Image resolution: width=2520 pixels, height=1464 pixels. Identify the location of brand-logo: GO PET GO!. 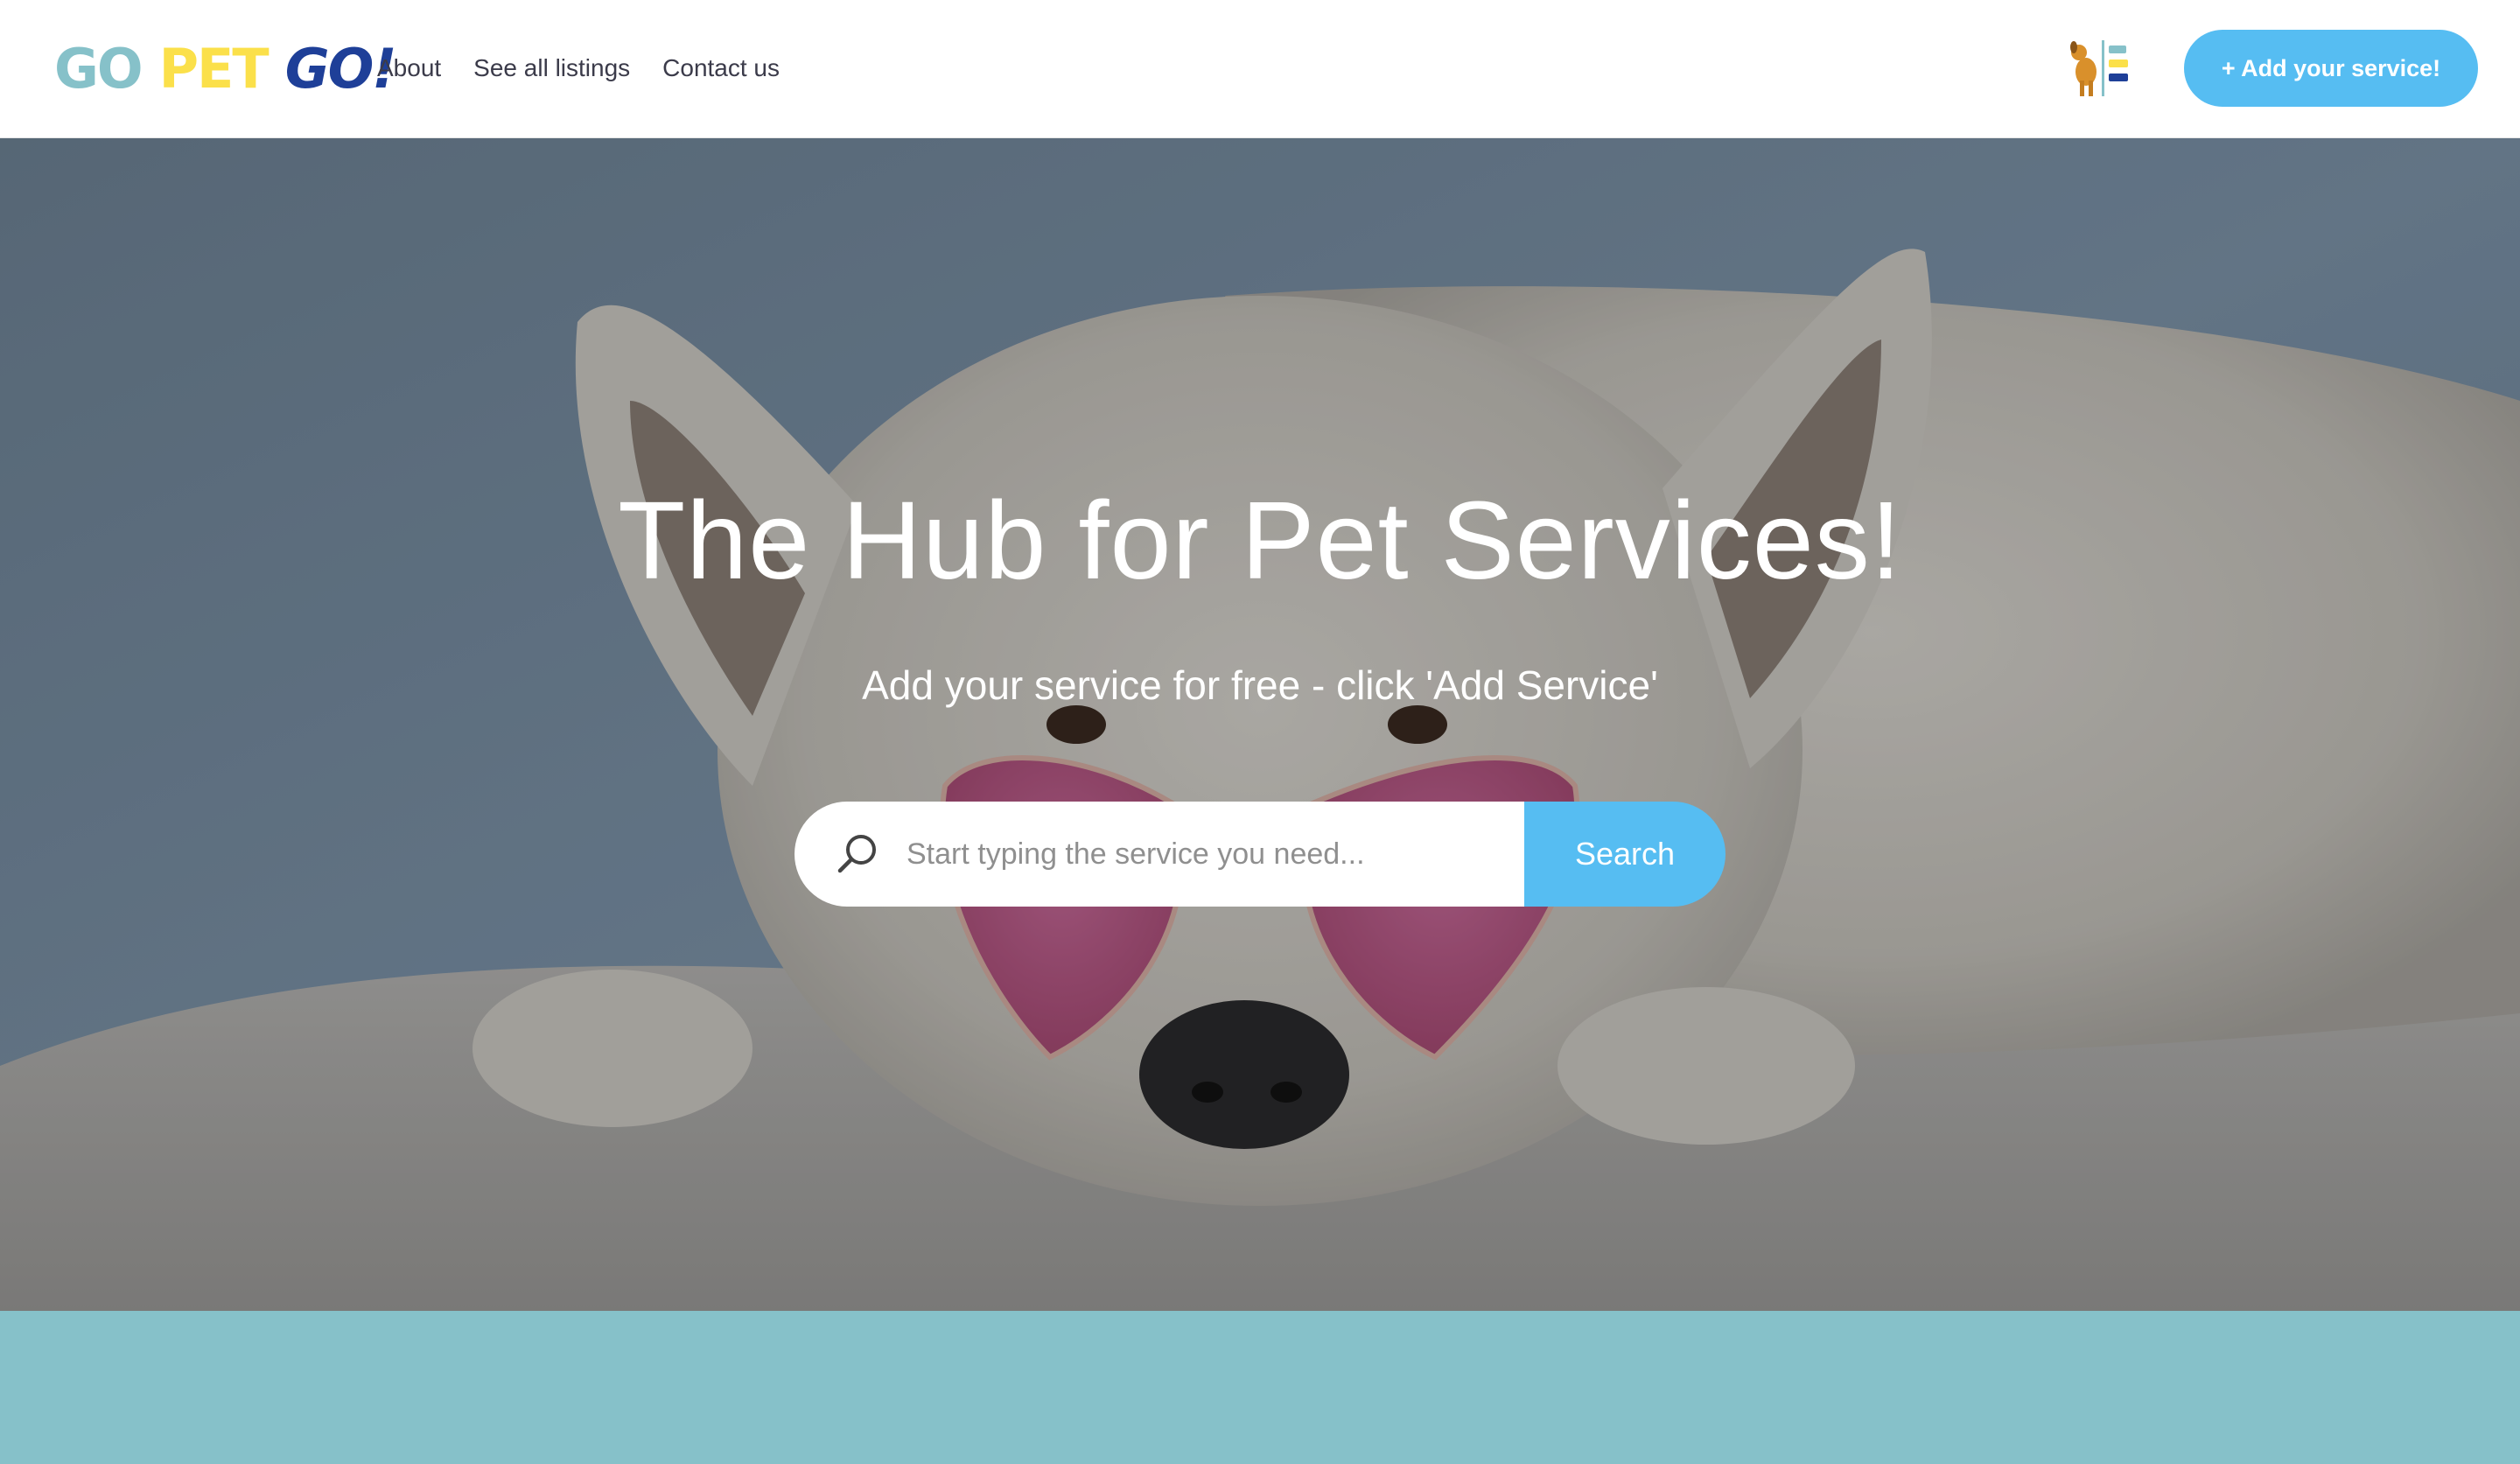
(225, 69).